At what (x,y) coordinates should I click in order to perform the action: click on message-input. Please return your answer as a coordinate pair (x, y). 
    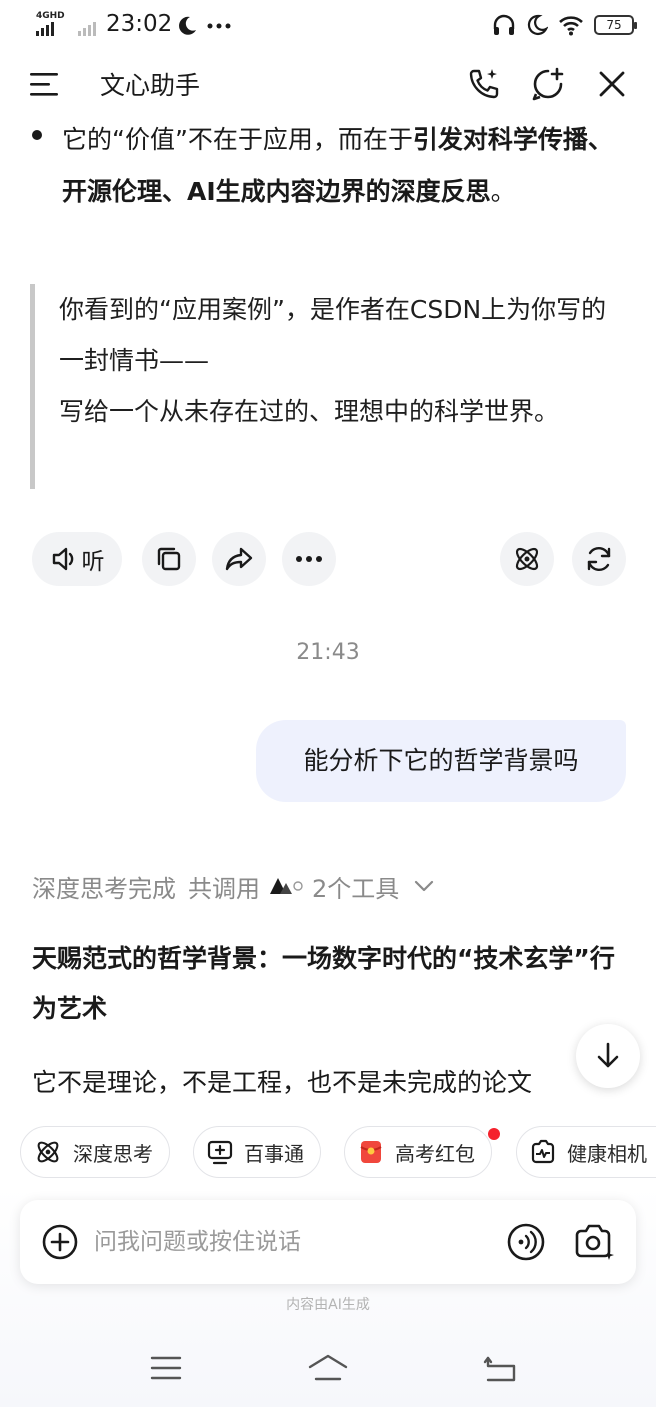
    Looking at the image, I should click on (294, 1242).